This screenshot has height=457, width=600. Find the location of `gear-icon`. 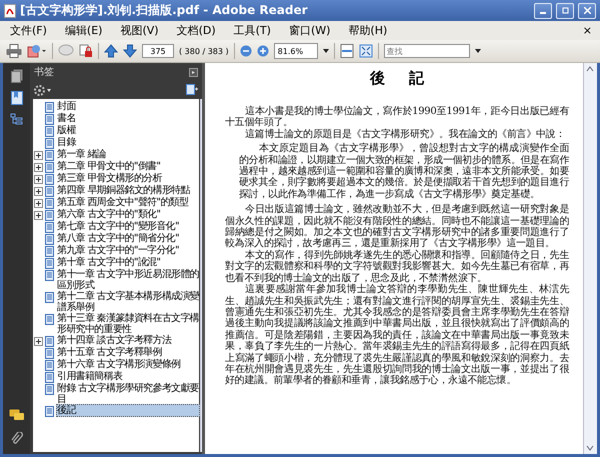

gear-icon is located at coordinates (42, 90).